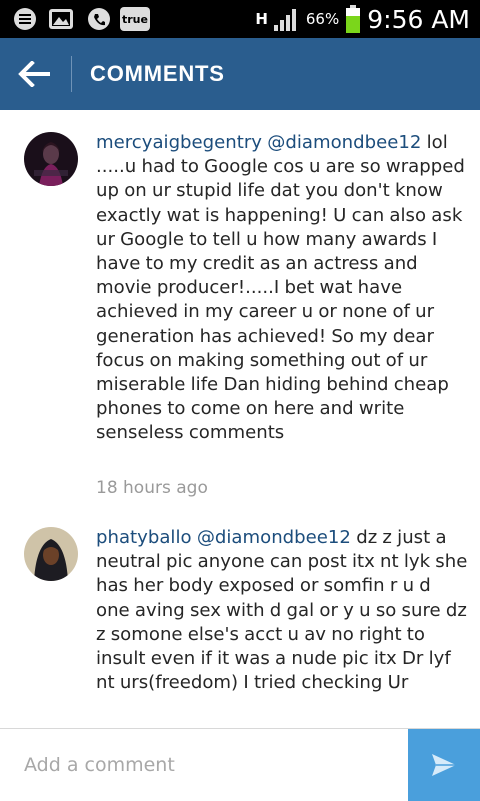  I want to click on status-bar: true H 66% 9:56 AM, so click(240, 19).